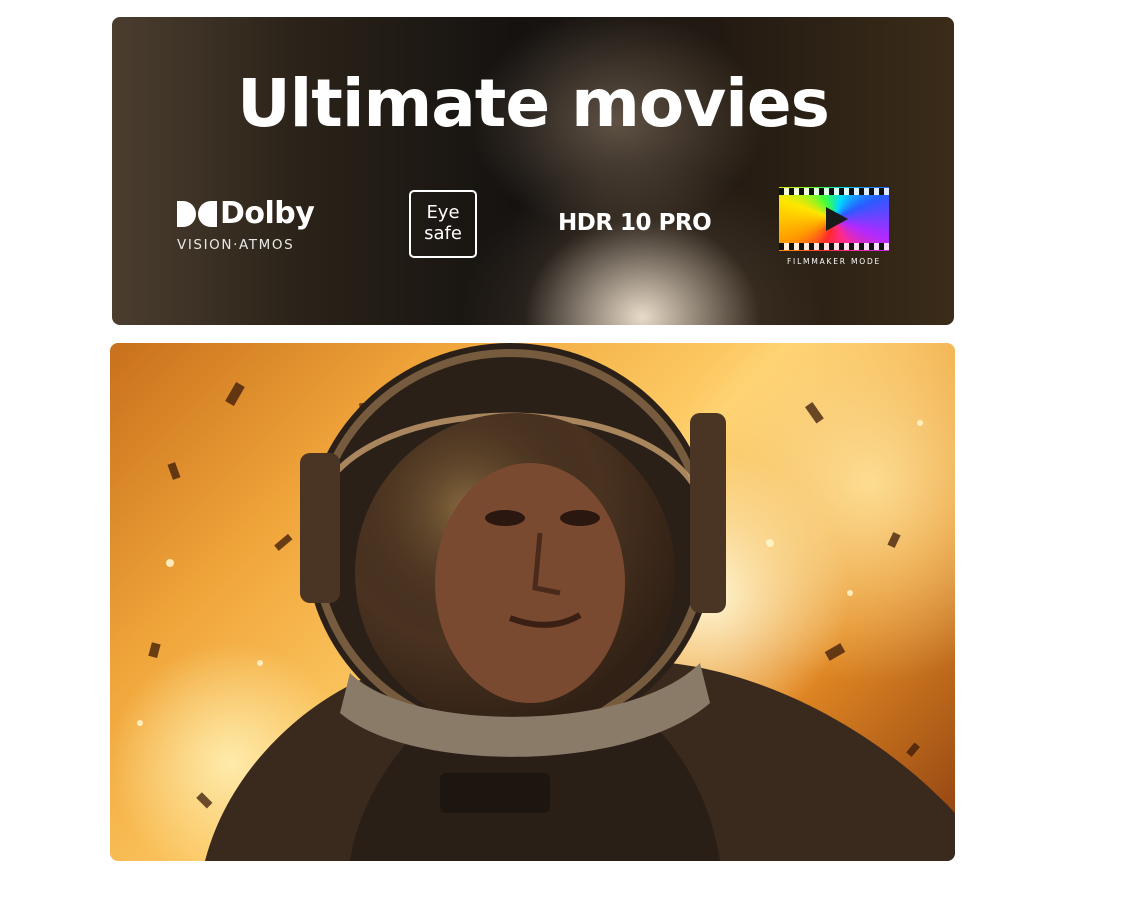 The image size is (1143, 907). I want to click on eye-safe-line2: safe, so click(443, 233).